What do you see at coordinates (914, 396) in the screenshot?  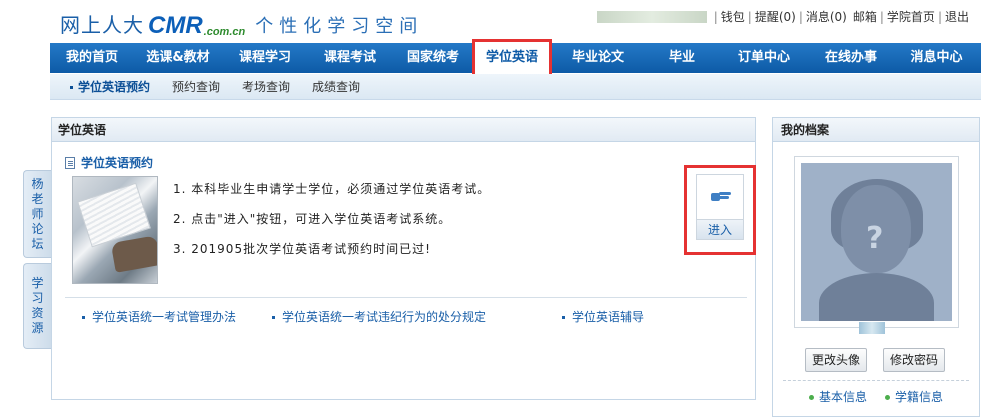 I see `student-info-link: 学籍信息` at bounding box center [914, 396].